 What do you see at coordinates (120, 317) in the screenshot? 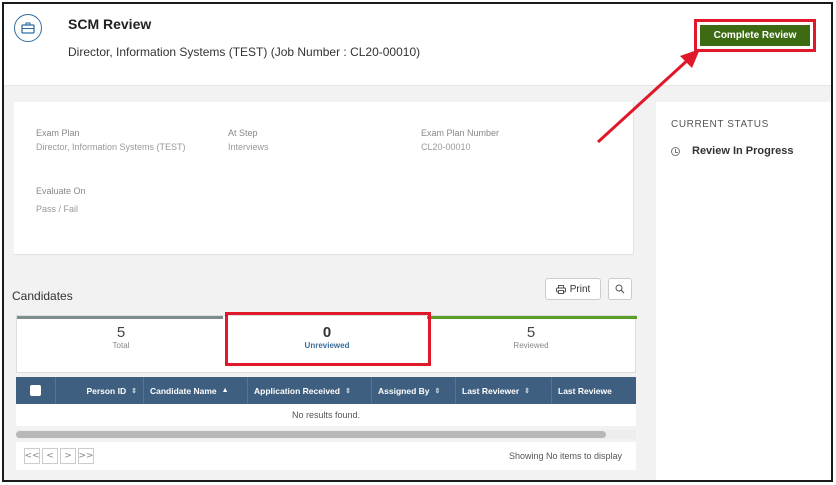
I see `total-bar` at bounding box center [120, 317].